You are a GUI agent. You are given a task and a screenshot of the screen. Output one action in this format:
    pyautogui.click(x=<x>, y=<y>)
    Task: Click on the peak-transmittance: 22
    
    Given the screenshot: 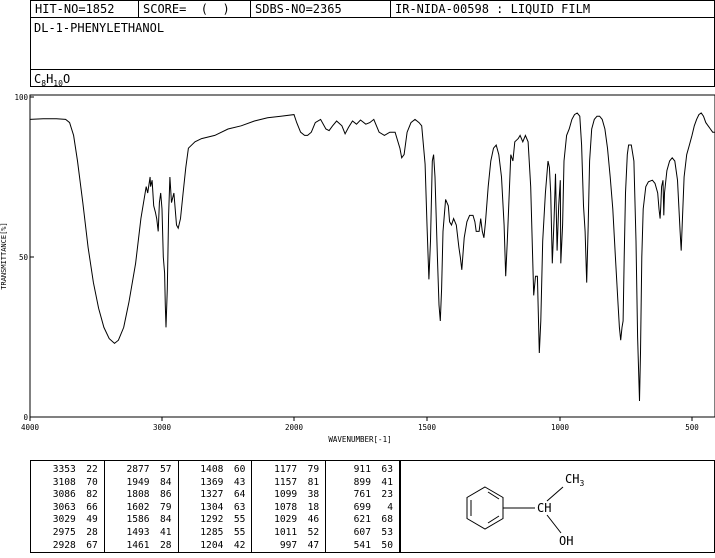 What is the action you would take?
    pyautogui.click(x=92, y=469)
    